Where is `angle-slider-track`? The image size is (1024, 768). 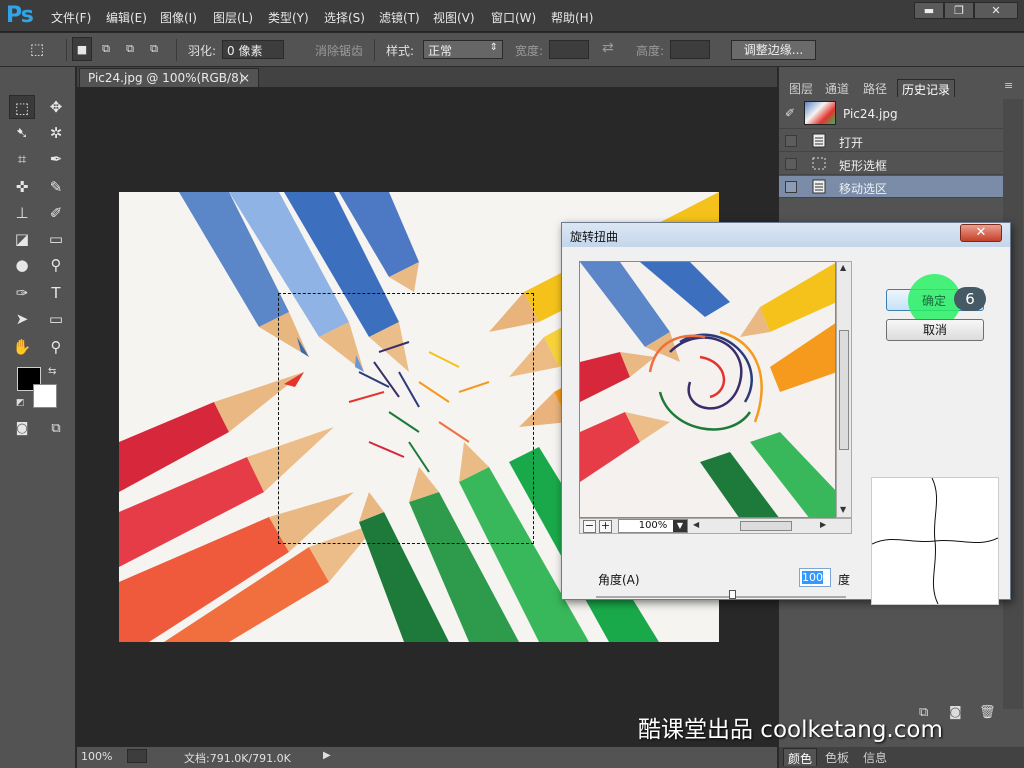
angle-slider-track is located at coordinates (721, 597).